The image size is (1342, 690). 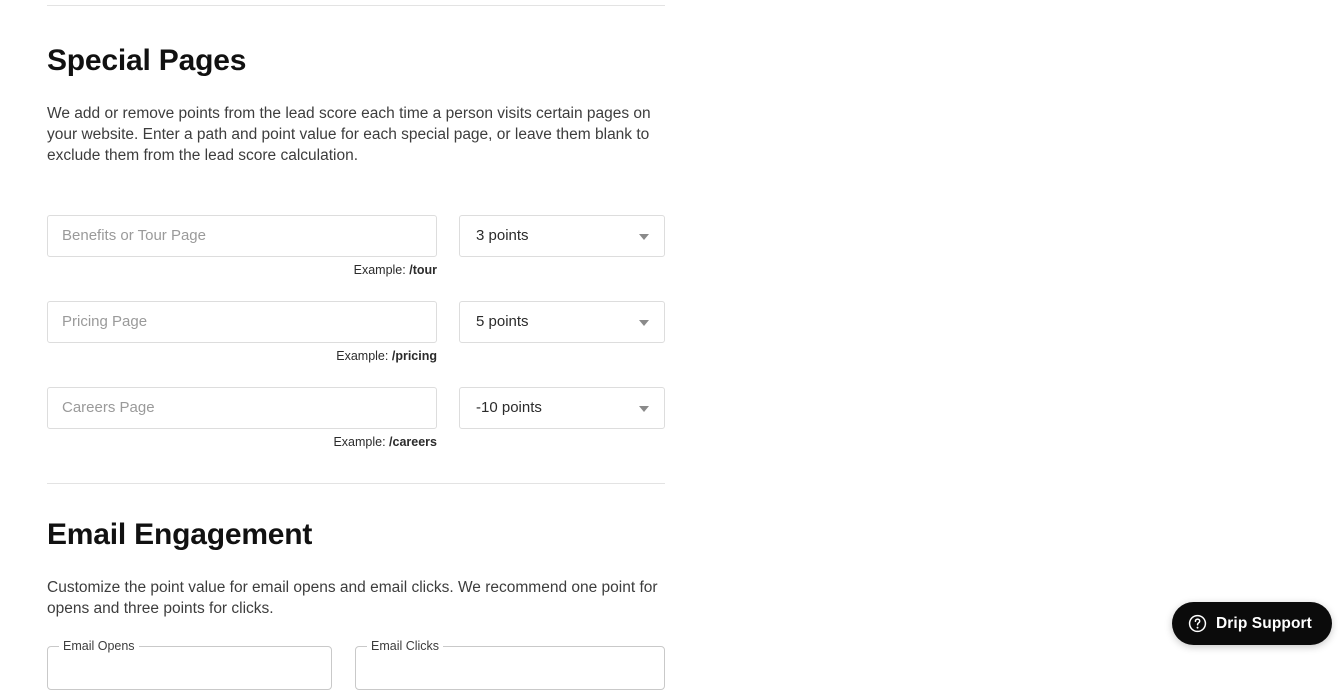 I want to click on select-value: -10 points, so click(x=509, y=407).